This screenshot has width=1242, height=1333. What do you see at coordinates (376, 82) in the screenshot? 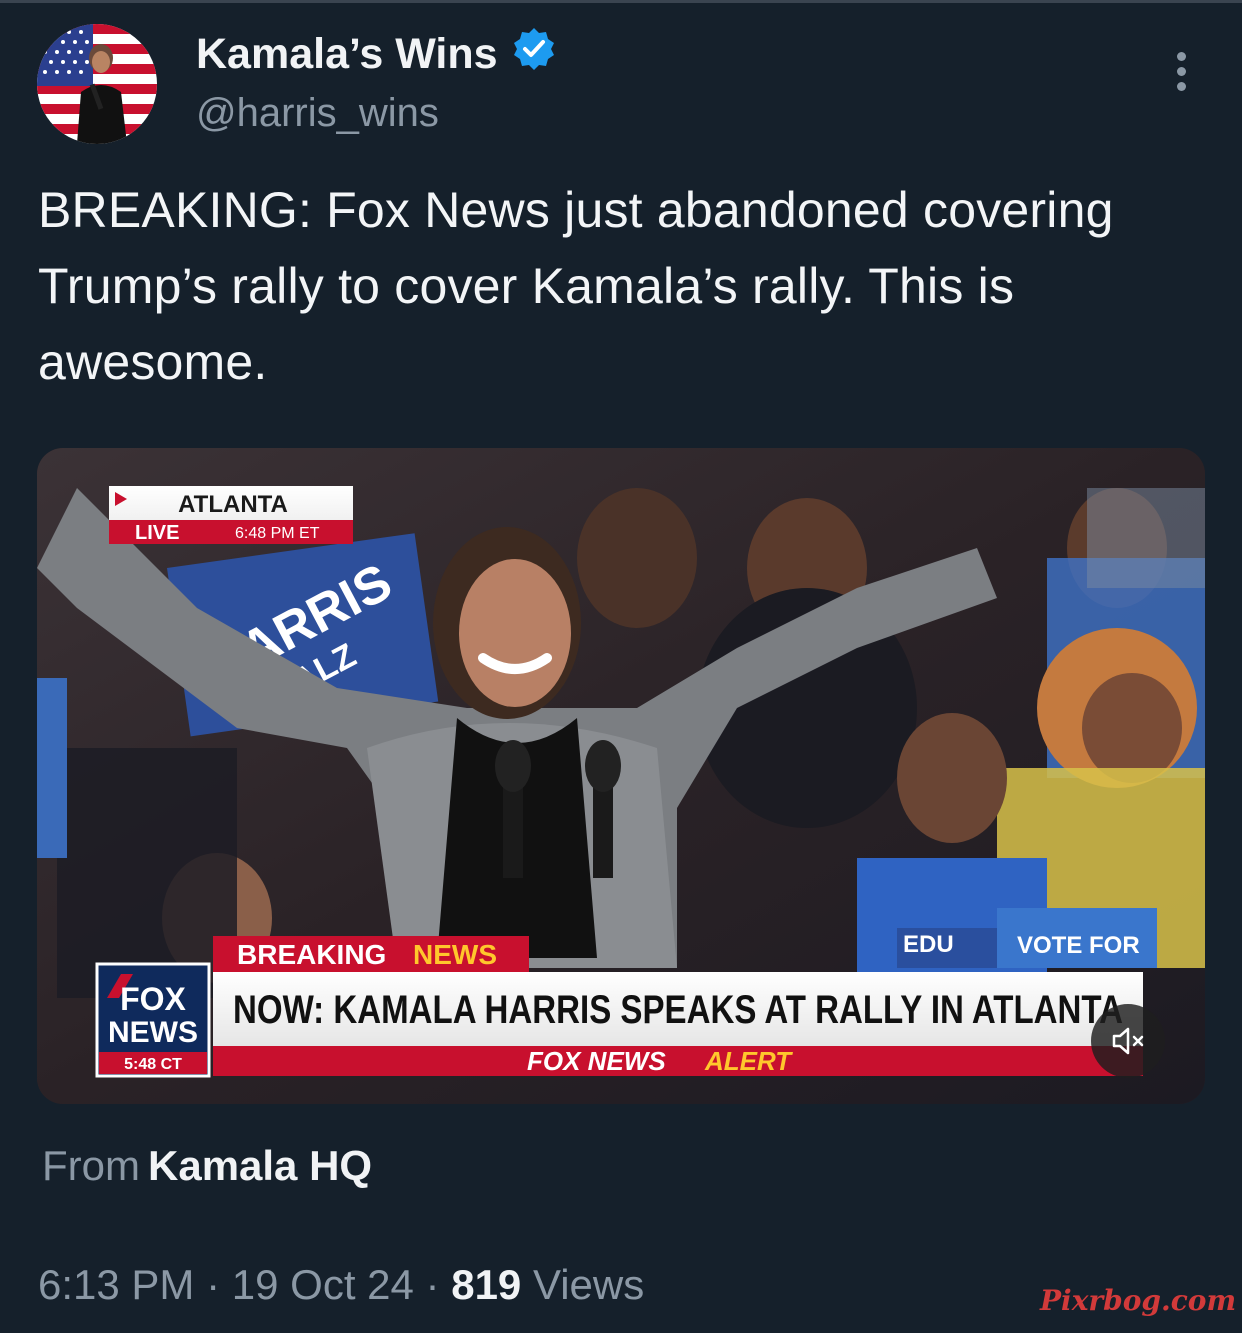
I see `author-block: Kamala’s Wins @harris_wins` at bounding box center [376, 82].